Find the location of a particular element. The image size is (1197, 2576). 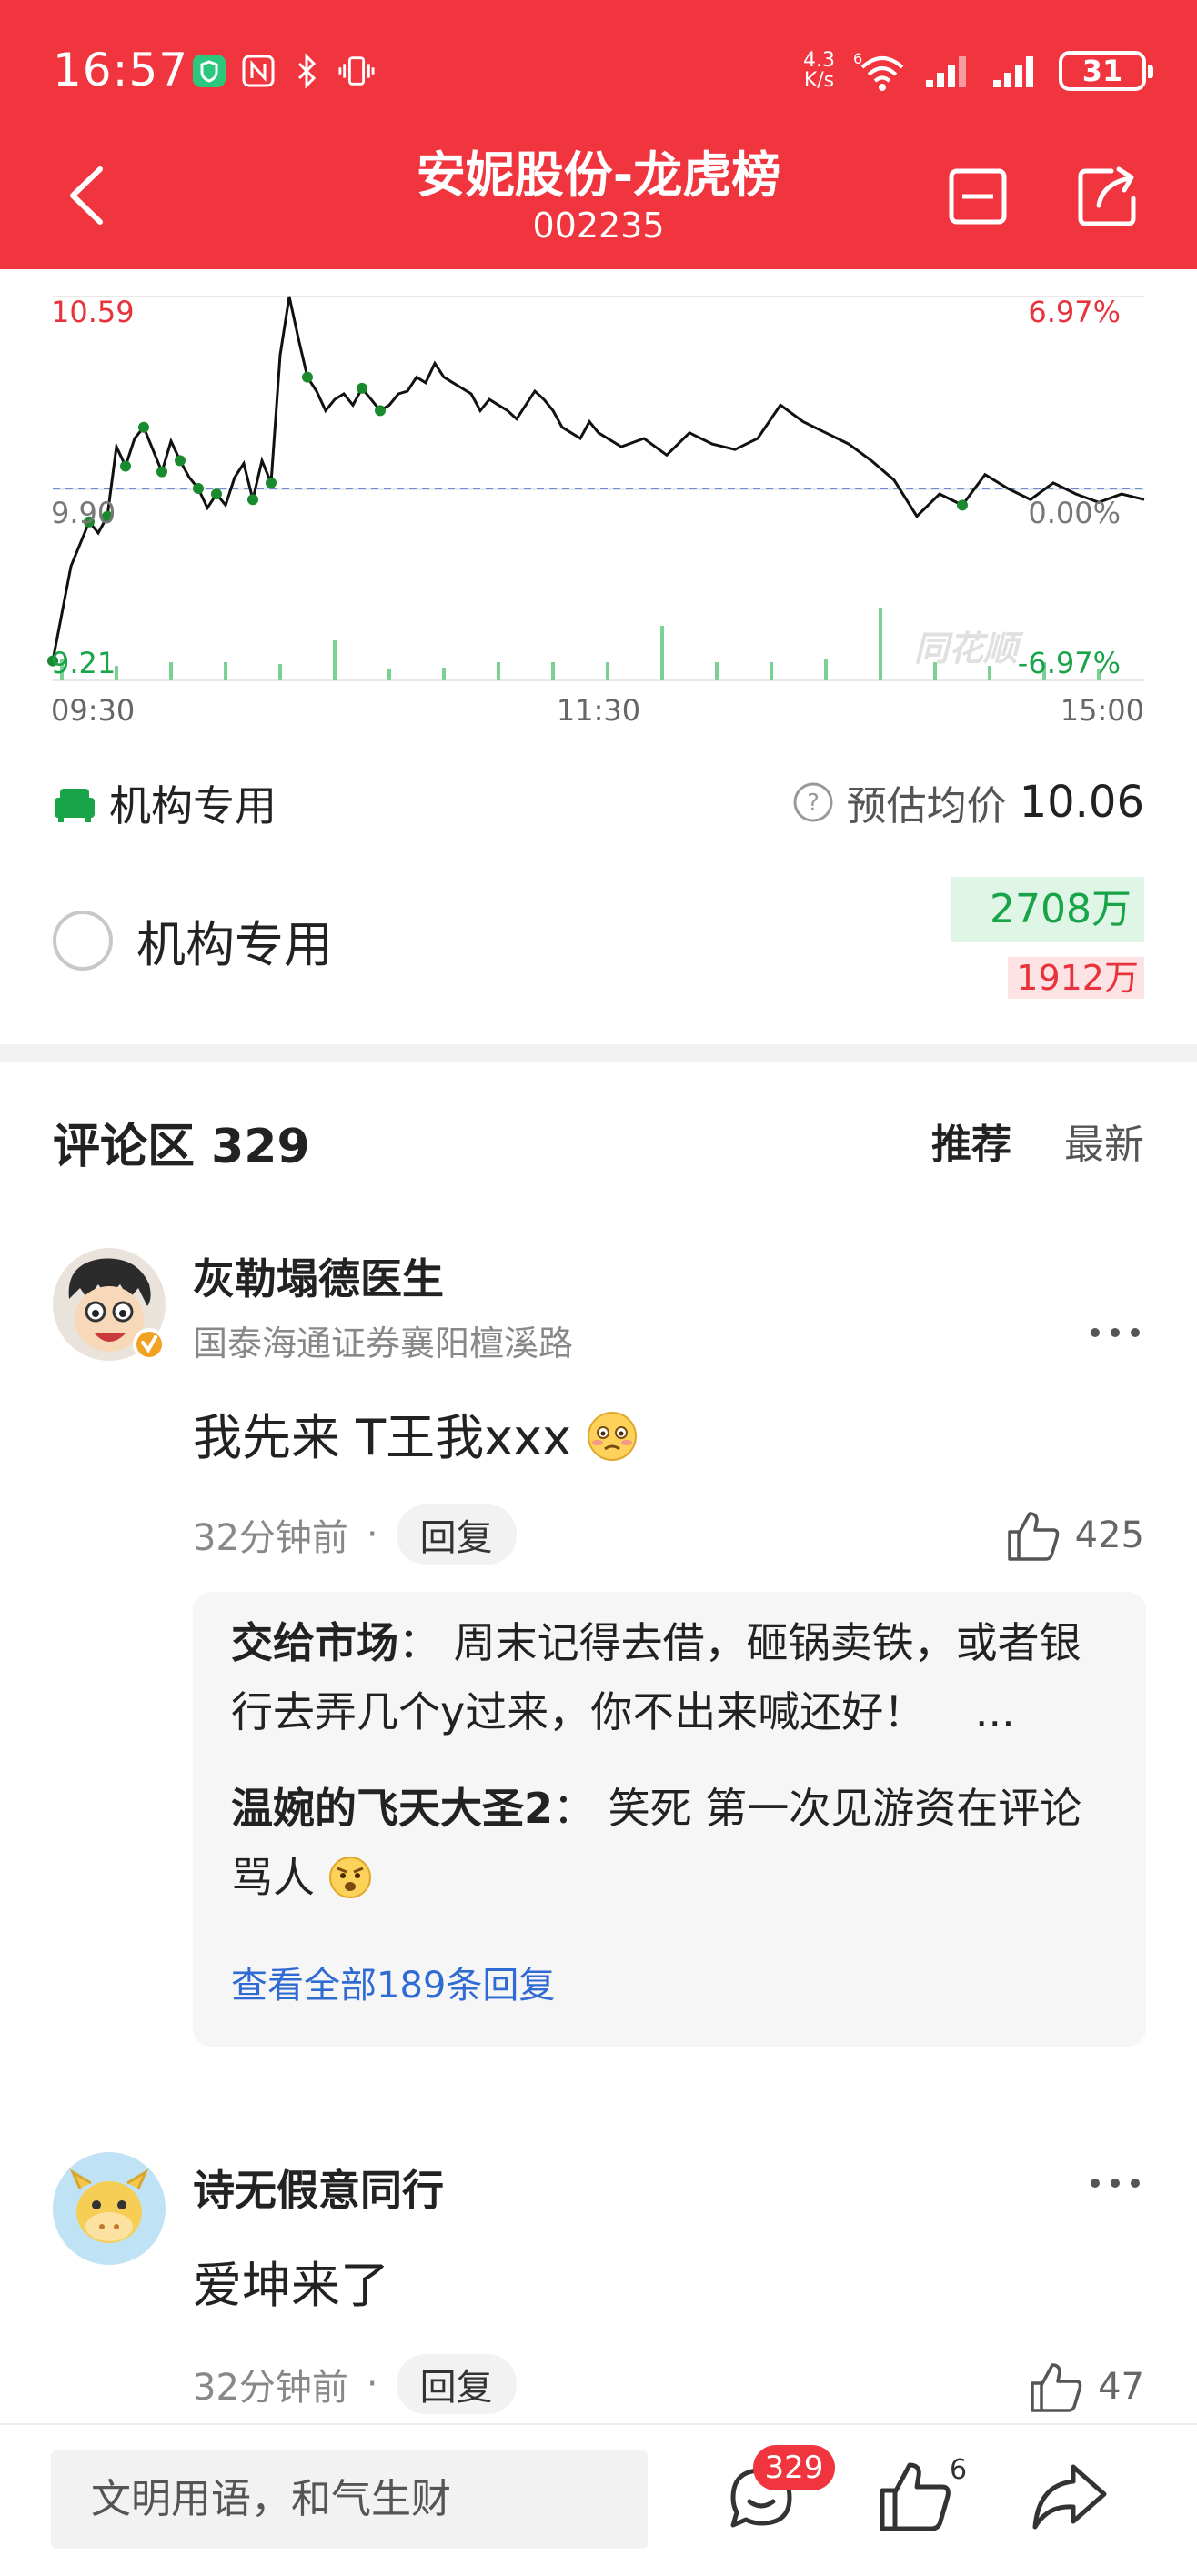

price-line is located at coordinates (598, 478).